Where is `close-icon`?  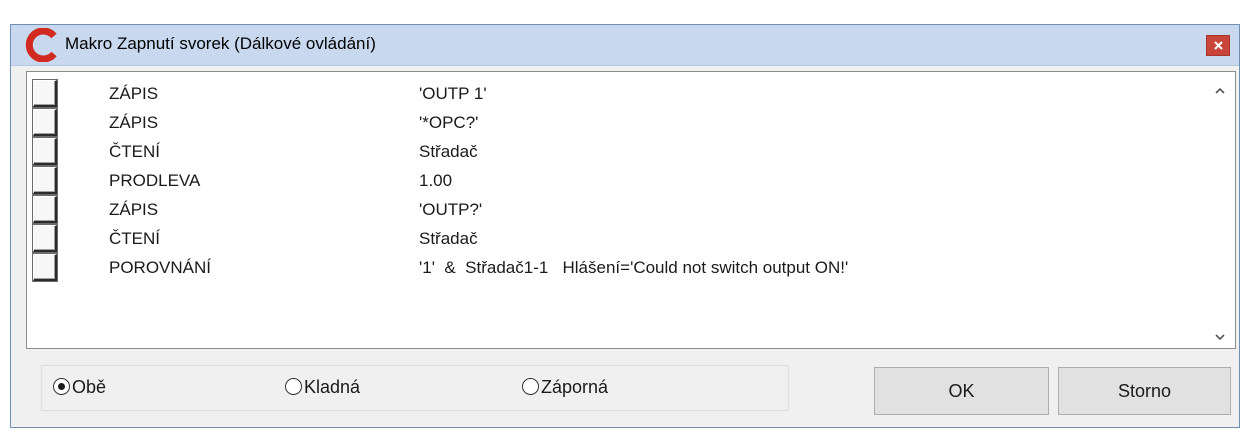
close-icon is located at coordinates (1218, 45).